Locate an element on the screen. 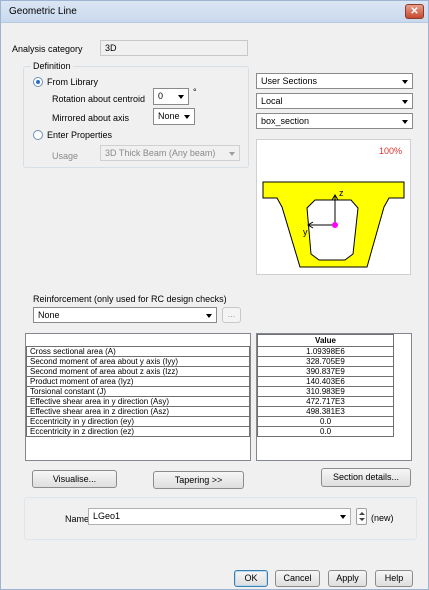 The height and width of the screenshot is (590, 429). library-source-value: User Sections is located at coordinates (289, 81).